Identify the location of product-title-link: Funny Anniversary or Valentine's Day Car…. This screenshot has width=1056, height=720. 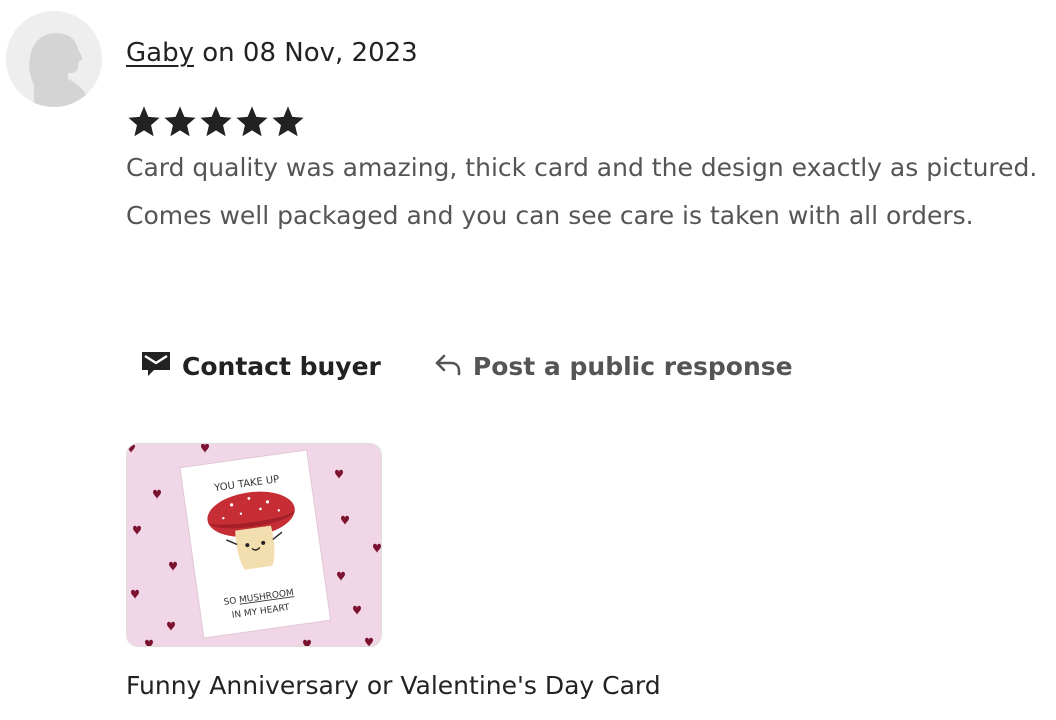
(393, 686).